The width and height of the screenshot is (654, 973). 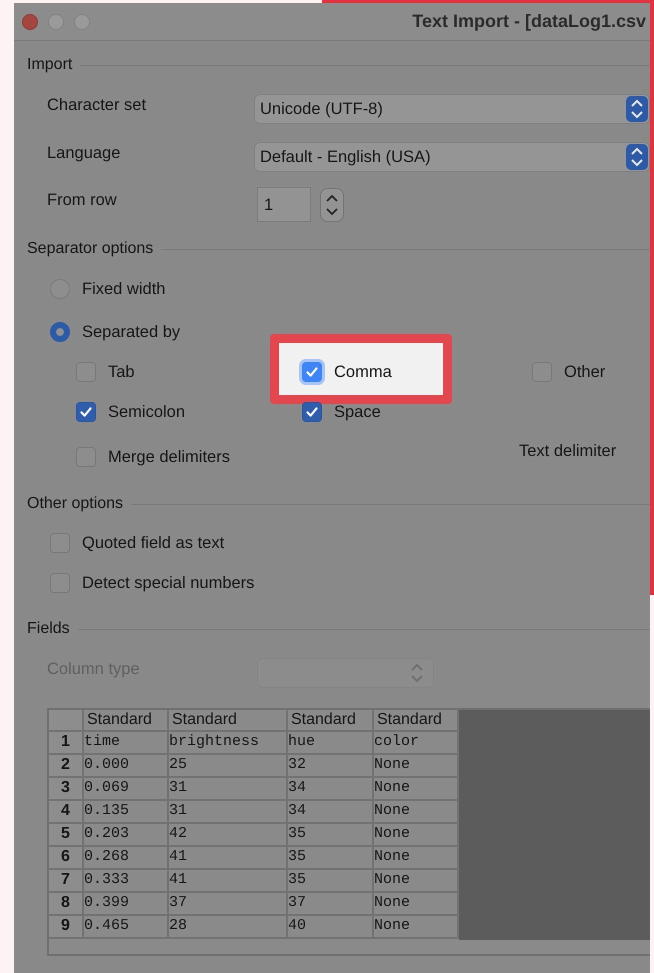 What do you see at coordinates (126, 927) in the screenshot?
I see `table-cell: 0.465` at bounding box center [126, 927].